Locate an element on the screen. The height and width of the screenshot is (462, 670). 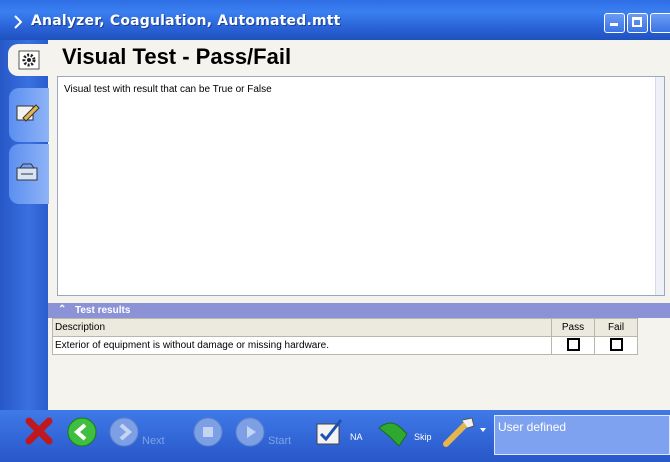
back-icon is located at coordinates (82, 432).